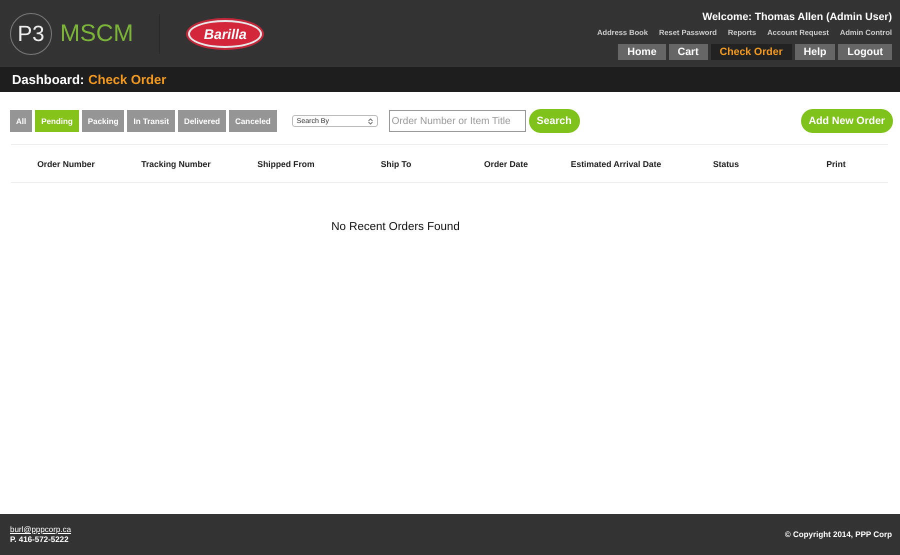 The image size is (900, 555). Describe the element at coordinates (457, 121) in the screenshot. I see `search-field: Order Number or Item Title` at that location.